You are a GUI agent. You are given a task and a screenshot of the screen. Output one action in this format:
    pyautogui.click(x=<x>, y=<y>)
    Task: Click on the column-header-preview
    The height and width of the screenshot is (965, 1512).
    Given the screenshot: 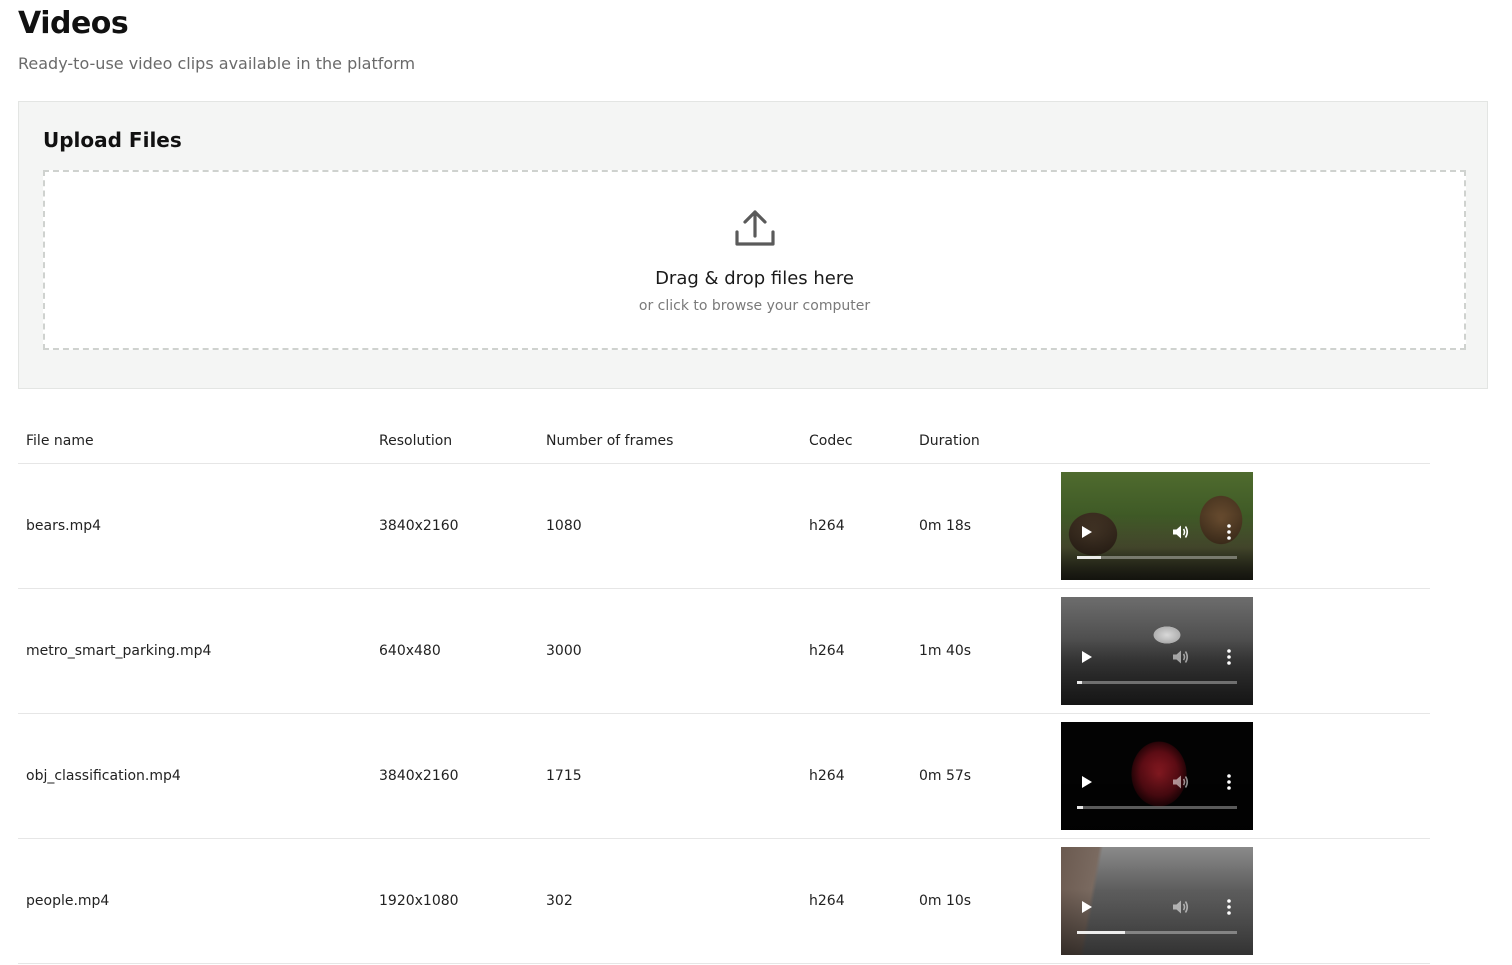 What is the action you would take?
    pyautogui.click(x=1241, y=442)
    